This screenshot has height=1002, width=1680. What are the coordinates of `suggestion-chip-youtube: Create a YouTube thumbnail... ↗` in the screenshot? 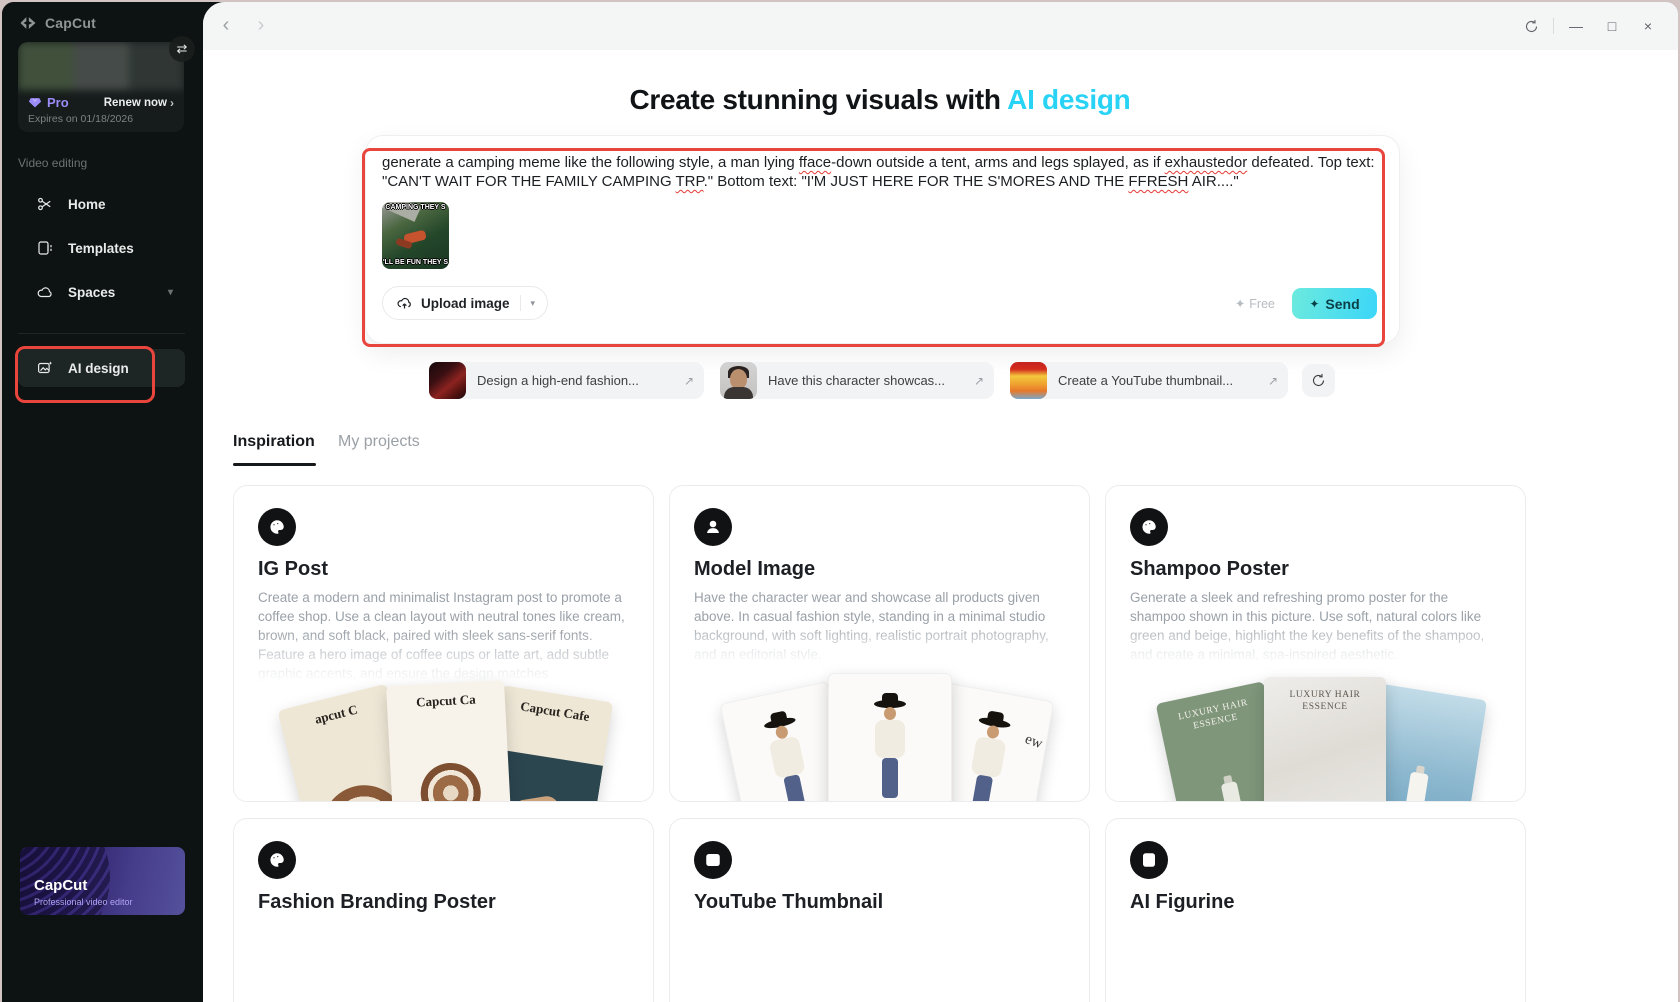 It's located at (1149, 380).